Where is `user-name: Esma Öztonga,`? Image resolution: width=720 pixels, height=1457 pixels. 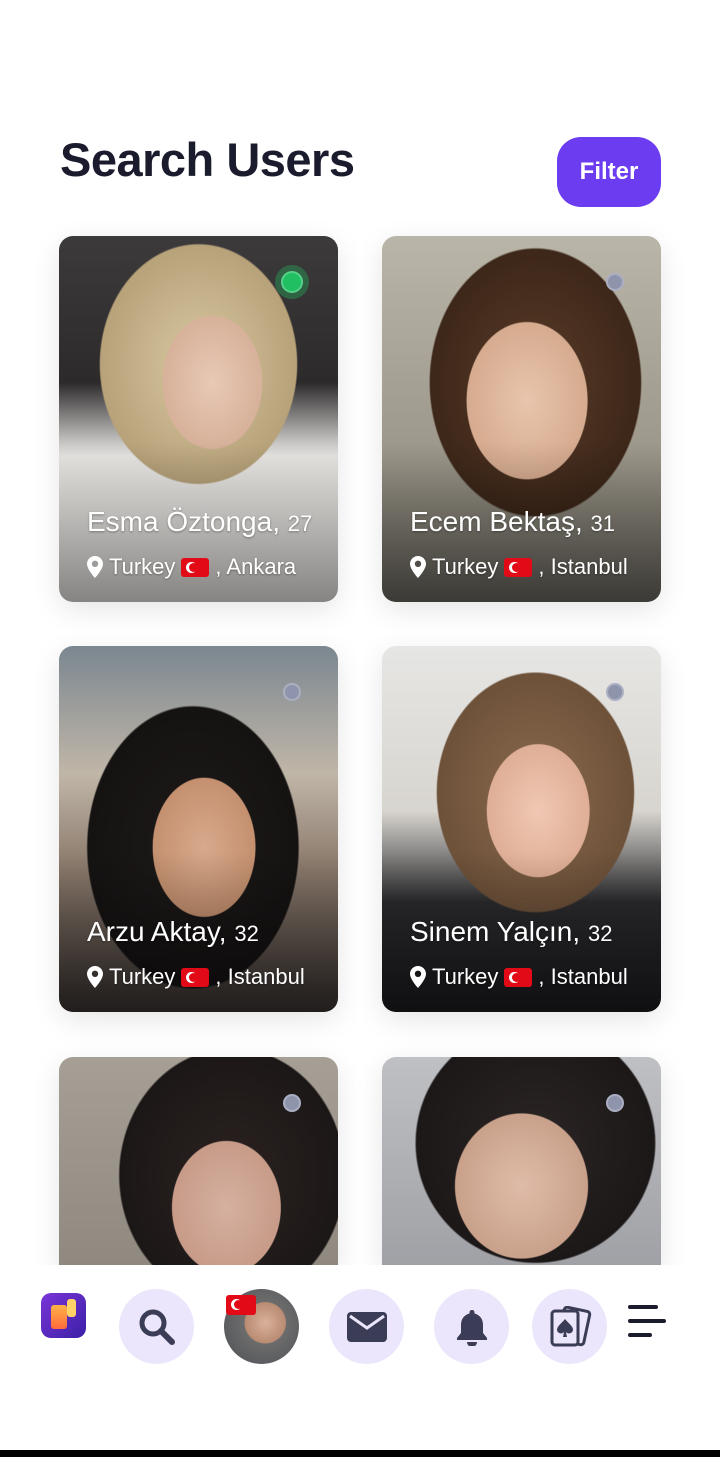
user-name: Esma Öztonga, is located at coordinates (183, 521).